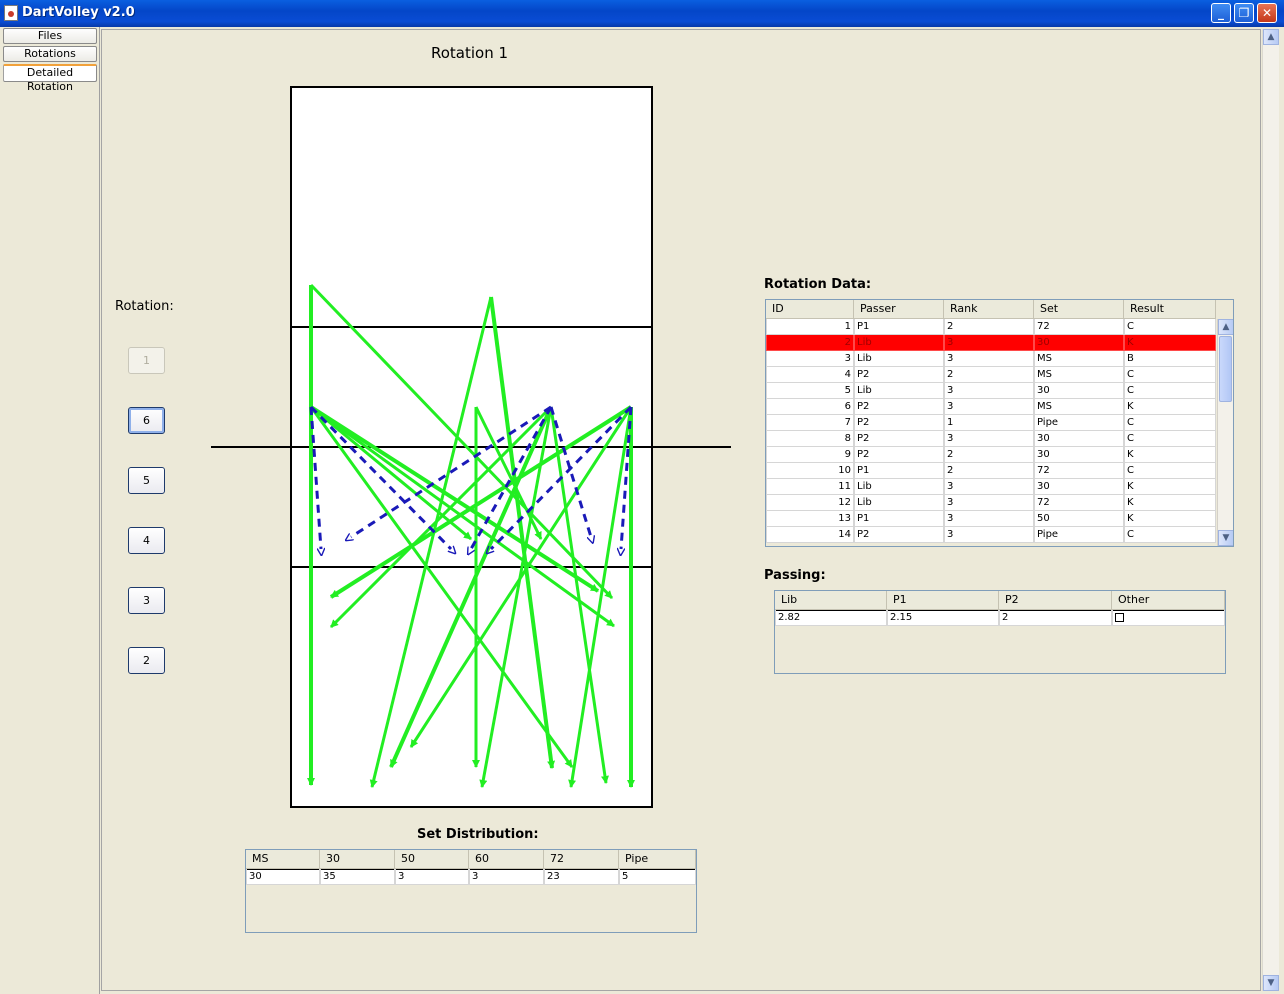 Image resolution: width=1284 pixels, height=994 pixels. I want to click on table-cell: 35, so click(357, 877).